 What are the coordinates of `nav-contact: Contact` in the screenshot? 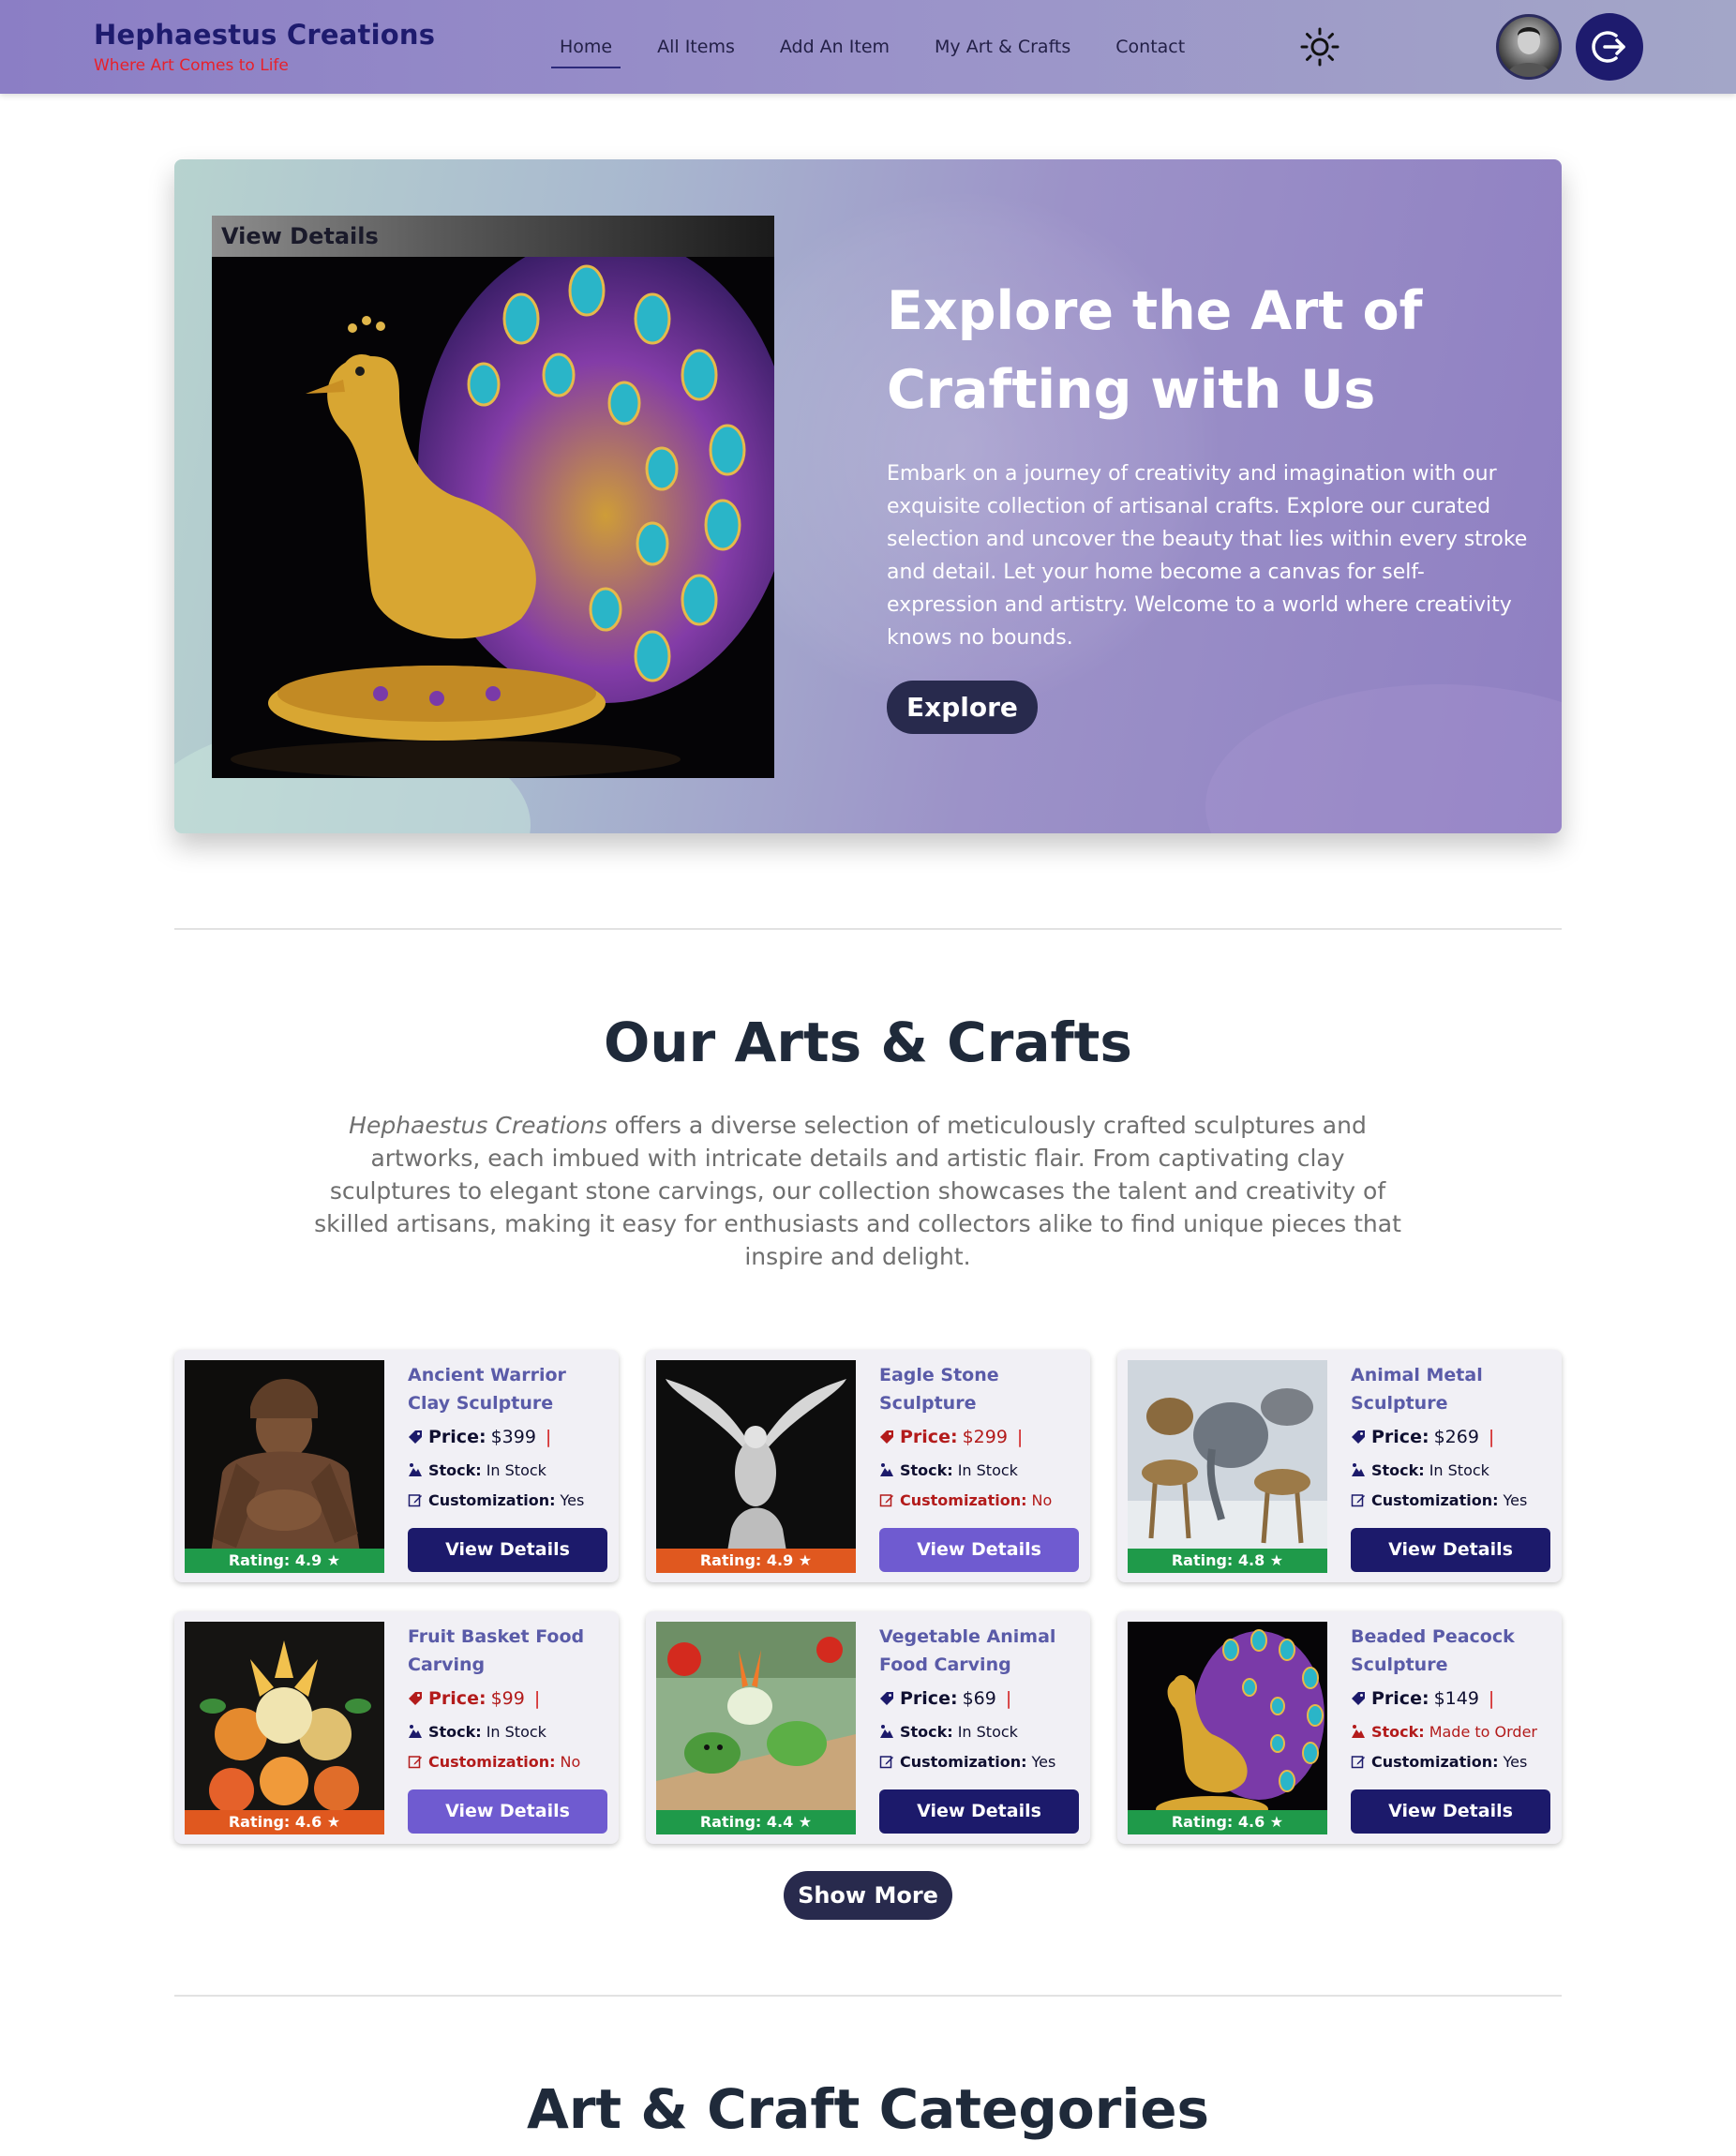 It's located at (1150, 51).